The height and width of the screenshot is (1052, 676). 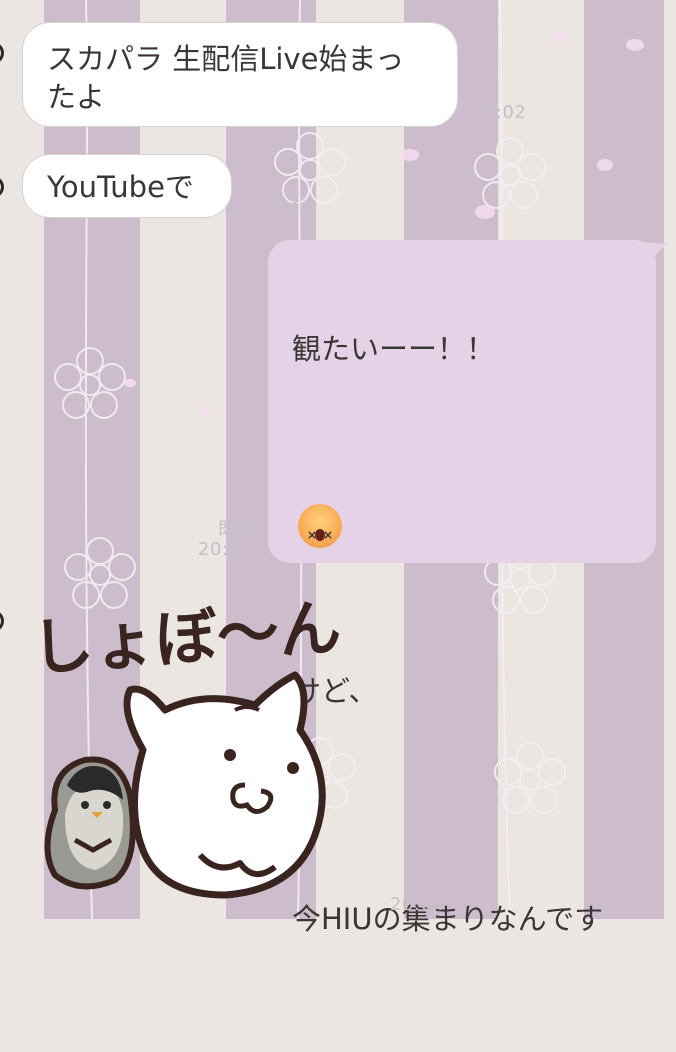 I want to click on received-message-bubble: YouTubeで, so click(x=127, y=186).